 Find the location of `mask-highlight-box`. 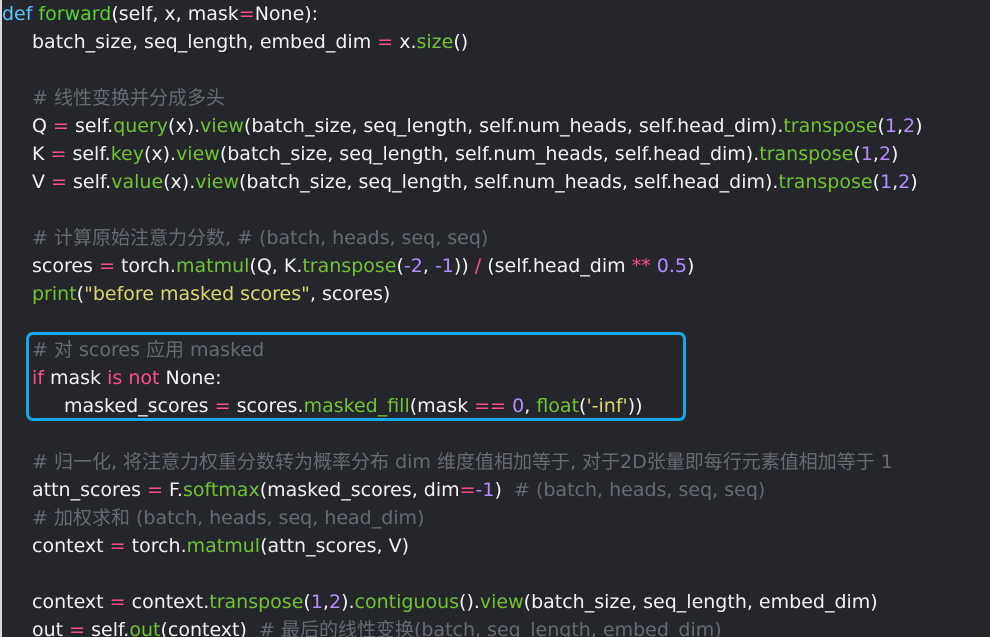

mask-highlight-box is located at coordinates (356, 376).